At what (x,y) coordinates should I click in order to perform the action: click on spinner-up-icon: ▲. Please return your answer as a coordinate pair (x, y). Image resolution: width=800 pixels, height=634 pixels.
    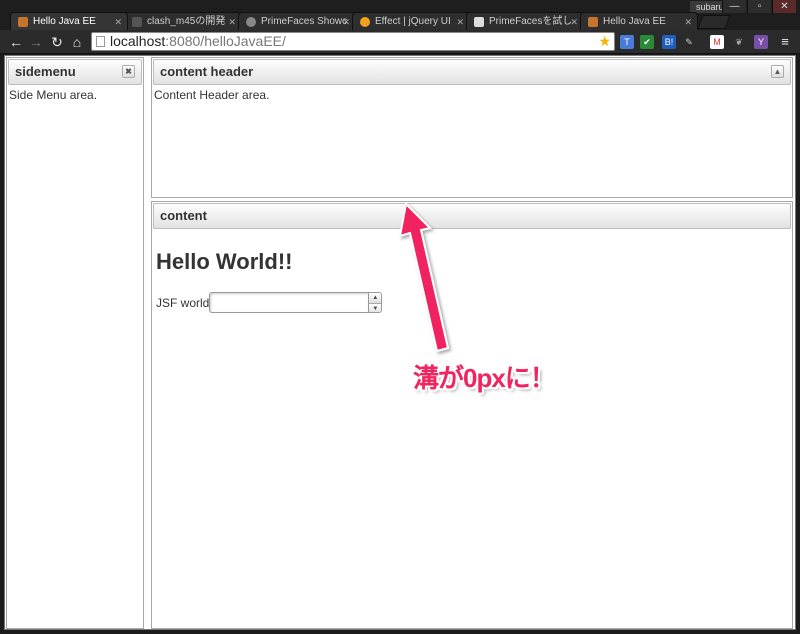
    Looking at the image, I should click on (375, 298).